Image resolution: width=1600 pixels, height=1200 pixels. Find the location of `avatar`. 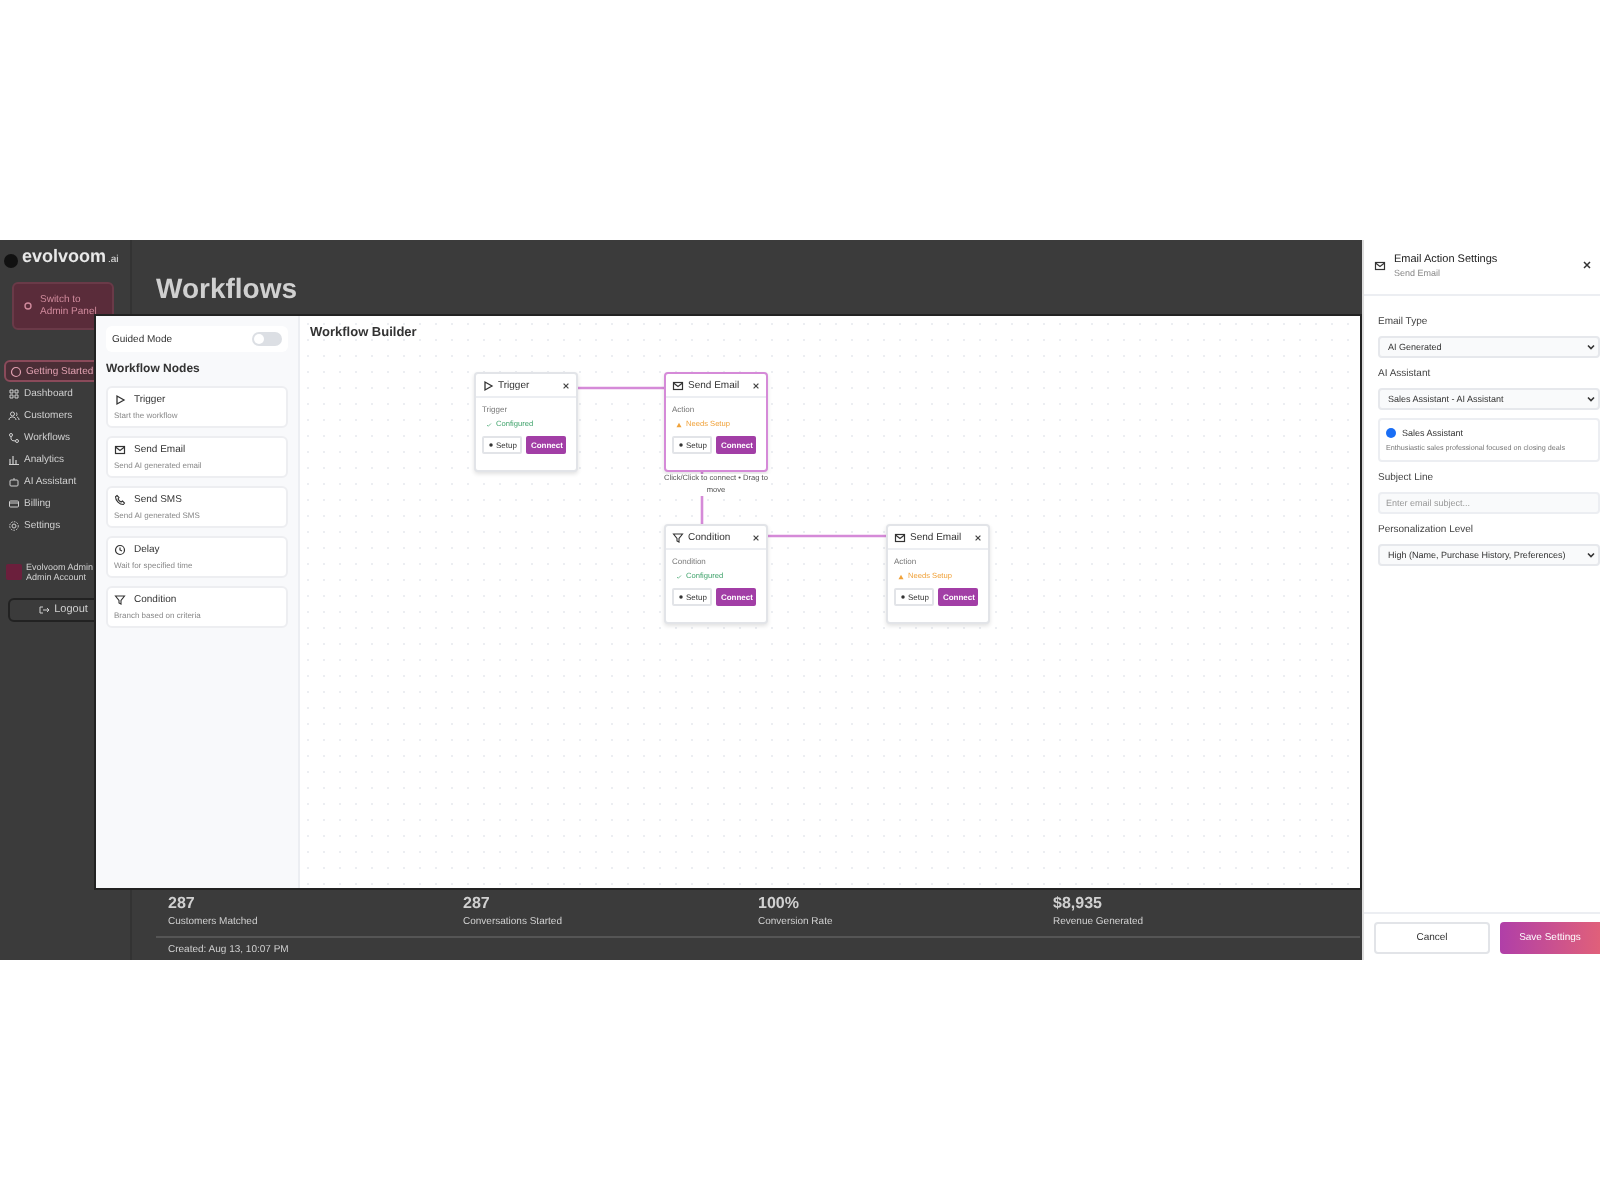

avatar is located at coordinates (14, 572).